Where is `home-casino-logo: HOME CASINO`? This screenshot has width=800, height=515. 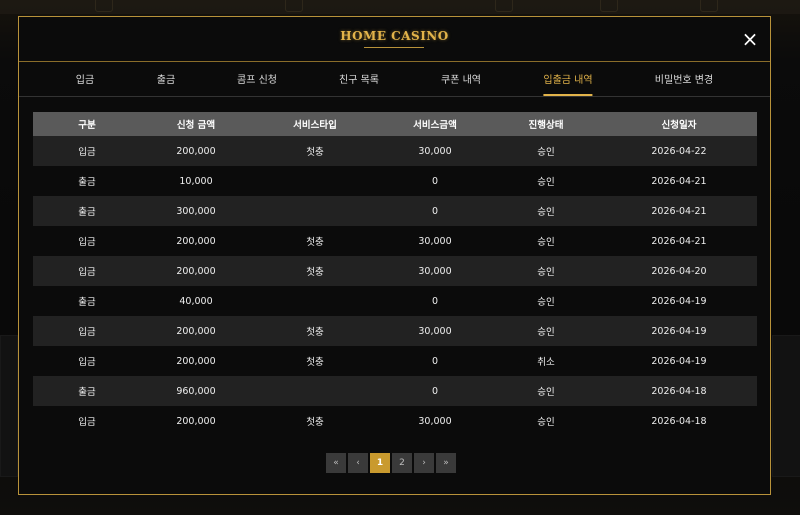 home-casino-logo: HOME CASINO is located at coordinates (394, 36).